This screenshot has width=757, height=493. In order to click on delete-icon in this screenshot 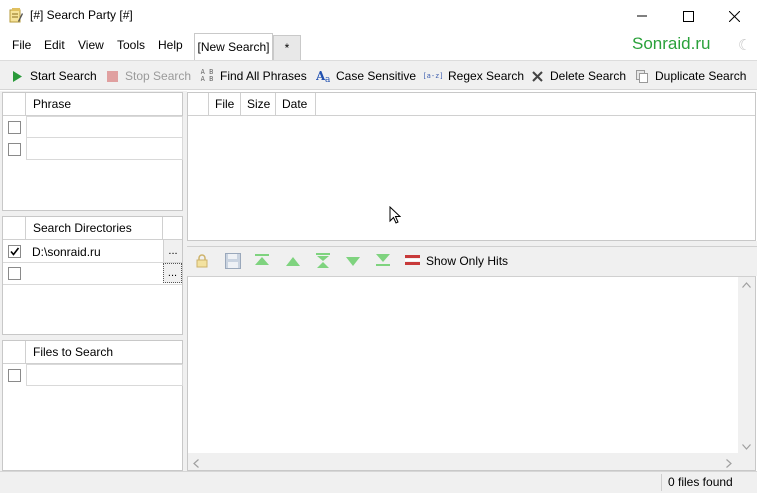, I will do `click(537, 76)`.